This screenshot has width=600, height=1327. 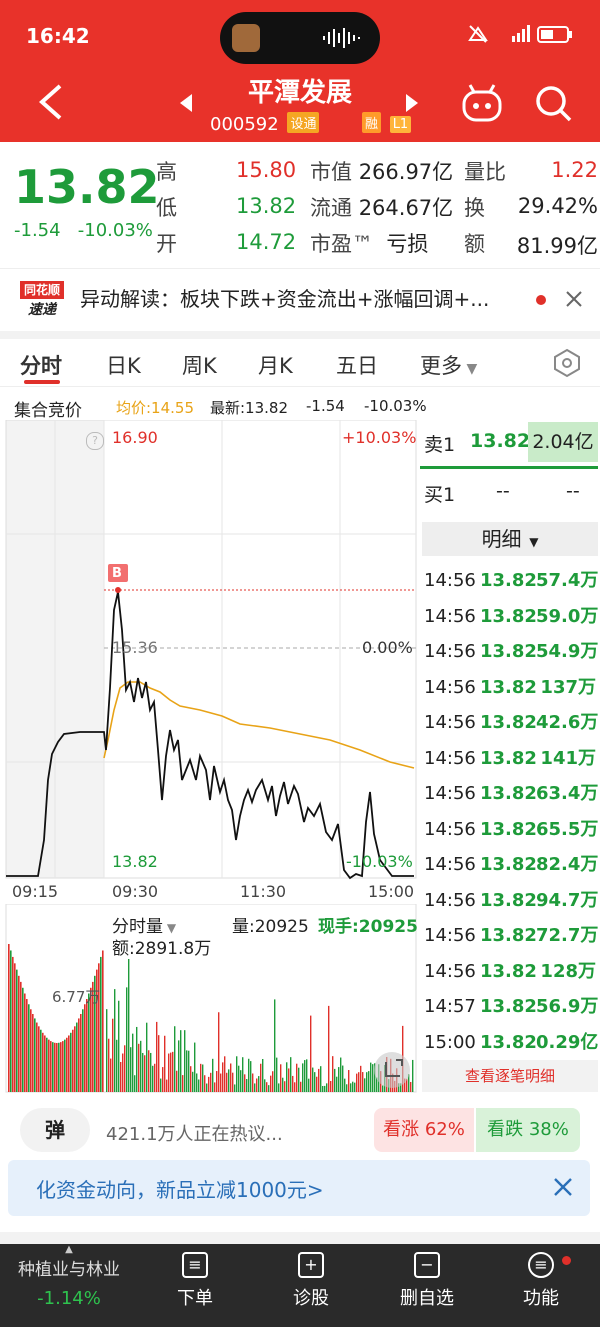 What do you see at coordinates (95, 441) in the screenshot?
I see `help-icon: ?` at bounding box center [95, 441].